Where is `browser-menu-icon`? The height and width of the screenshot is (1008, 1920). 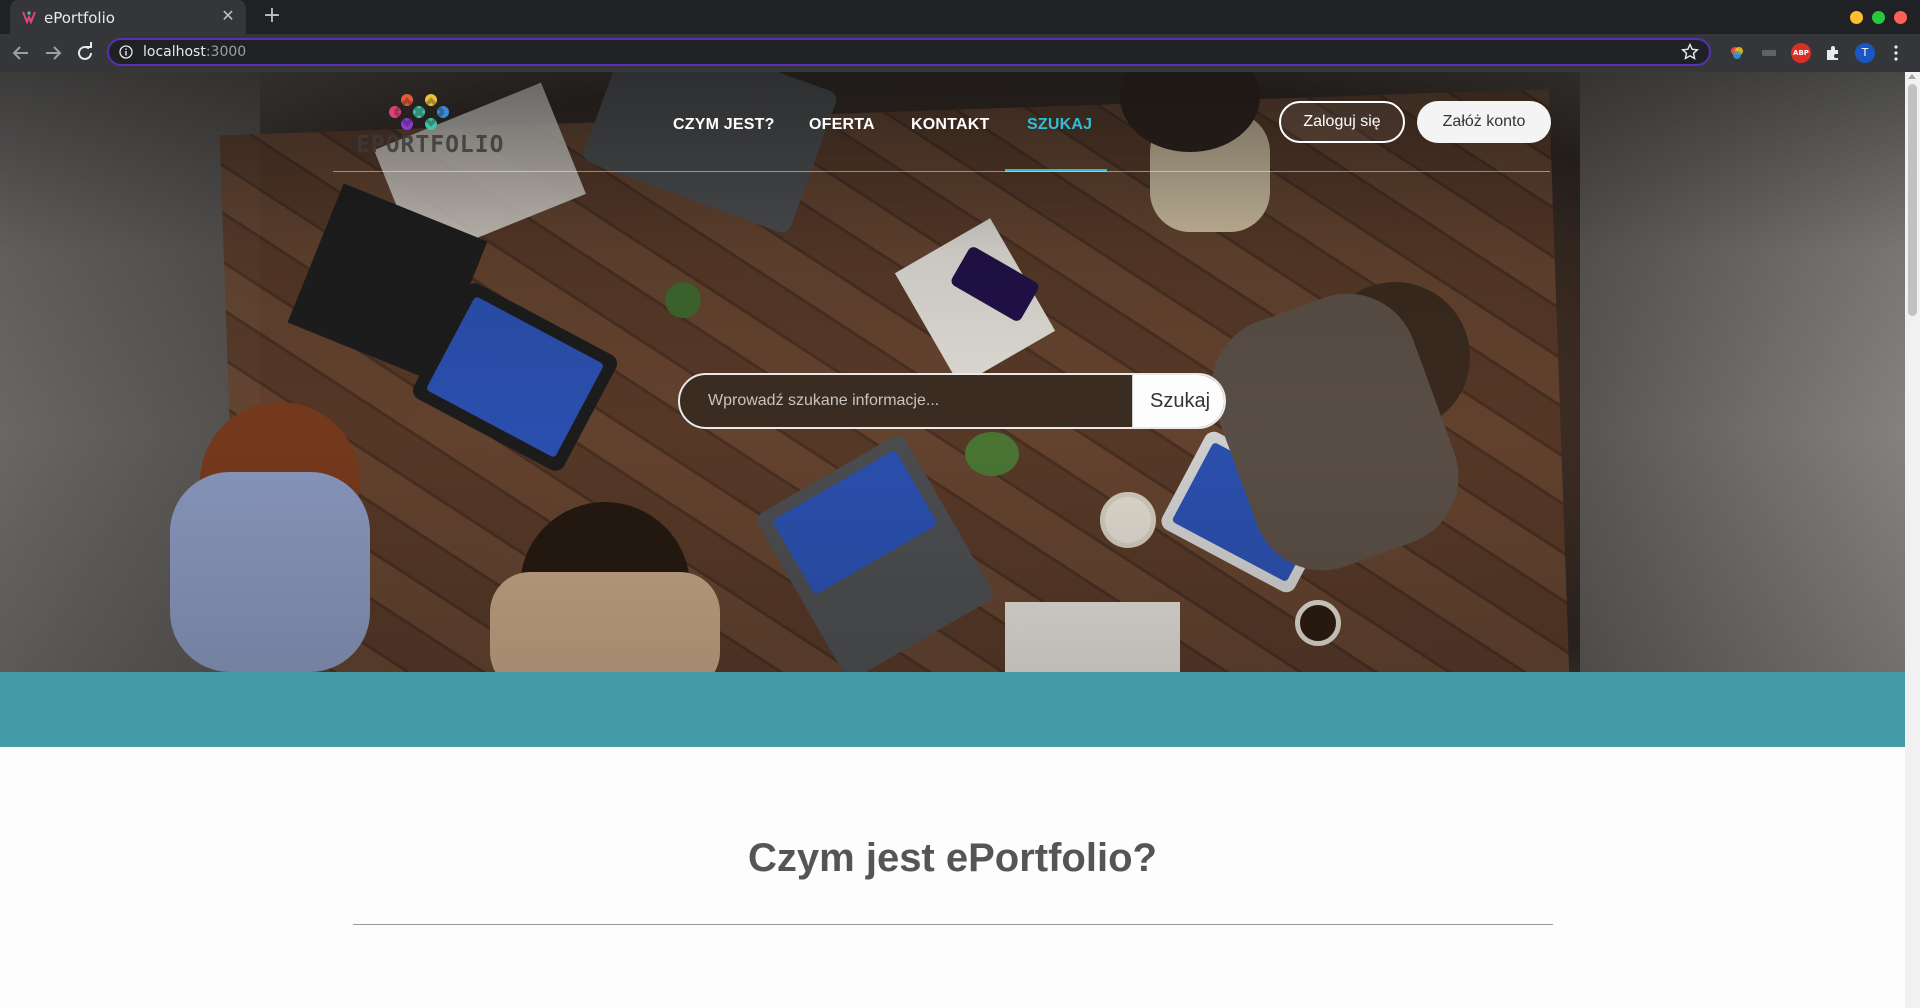 browser-menu-icon is located at coordinates (1896, 53).